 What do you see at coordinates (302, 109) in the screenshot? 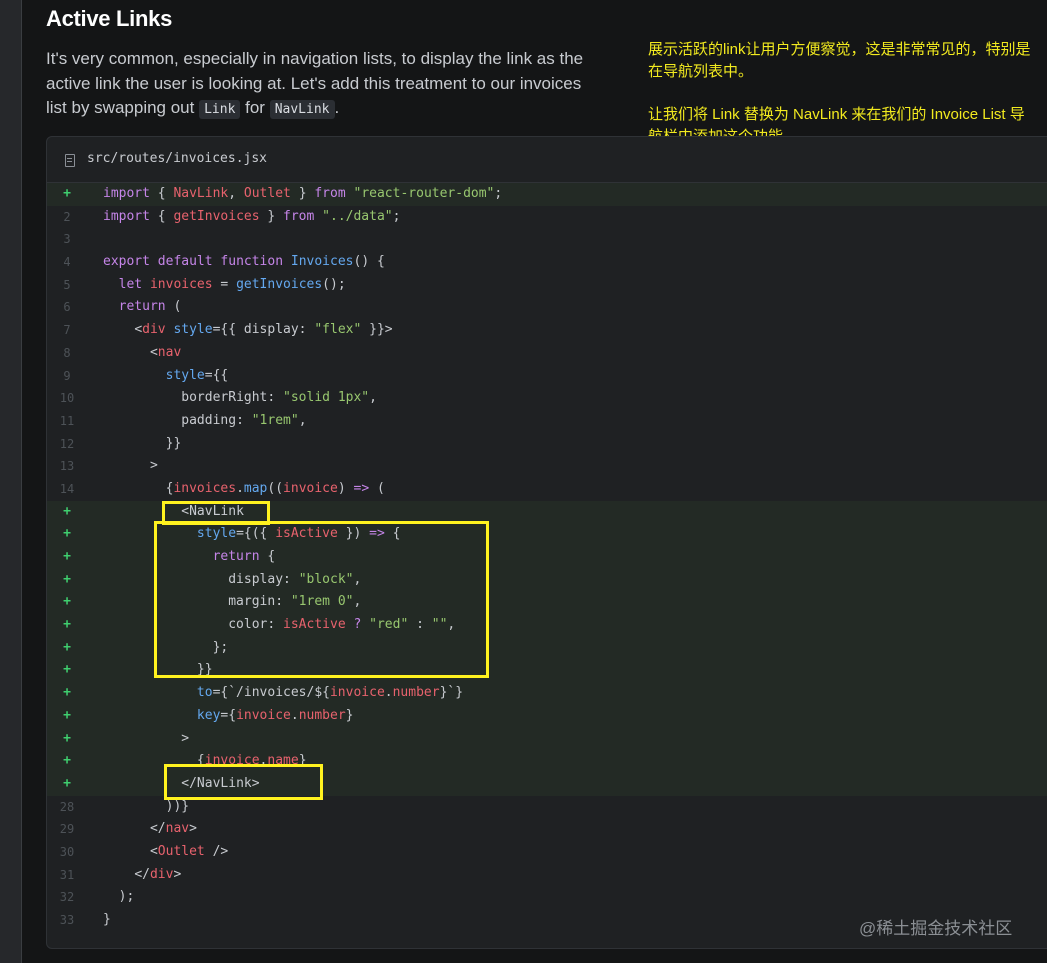
I see `inline-code-navlink: NavLink` at bounding box center [302, 109].